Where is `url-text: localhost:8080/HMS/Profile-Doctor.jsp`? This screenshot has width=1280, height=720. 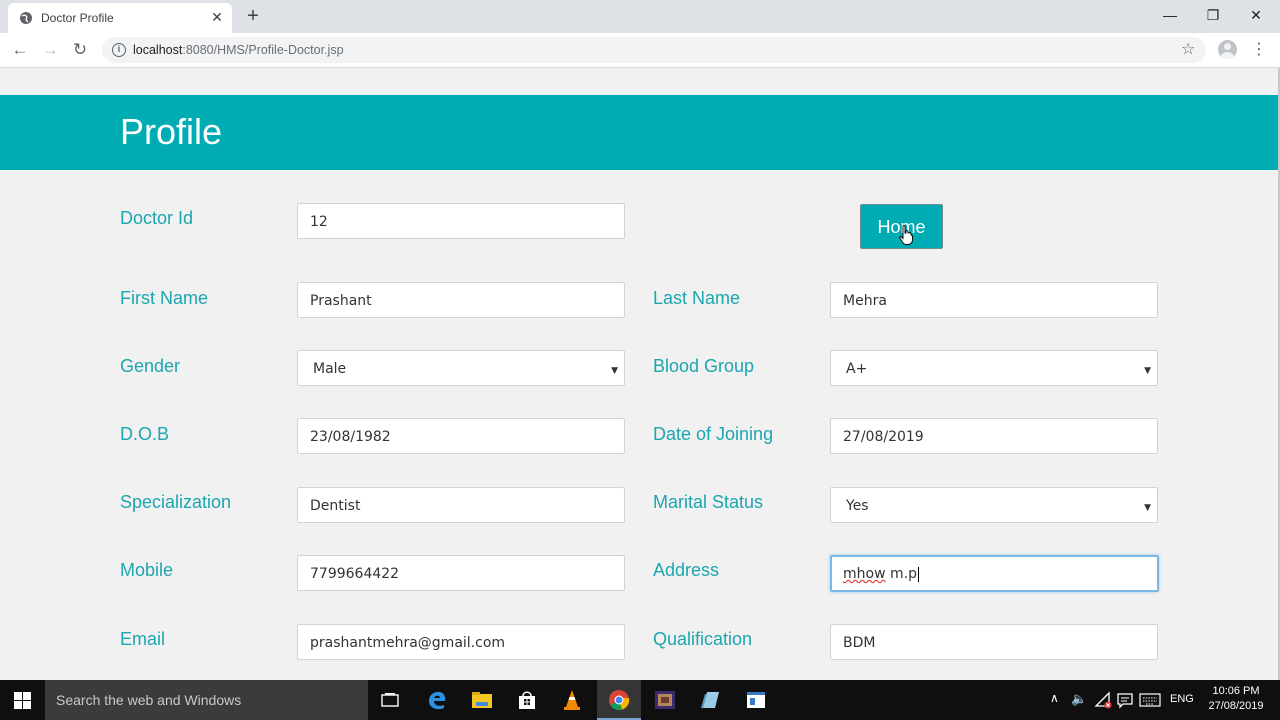
url-text: localhost:8080/HMS/Profile-Doctor.jsp is located at coordinates (238, 50).